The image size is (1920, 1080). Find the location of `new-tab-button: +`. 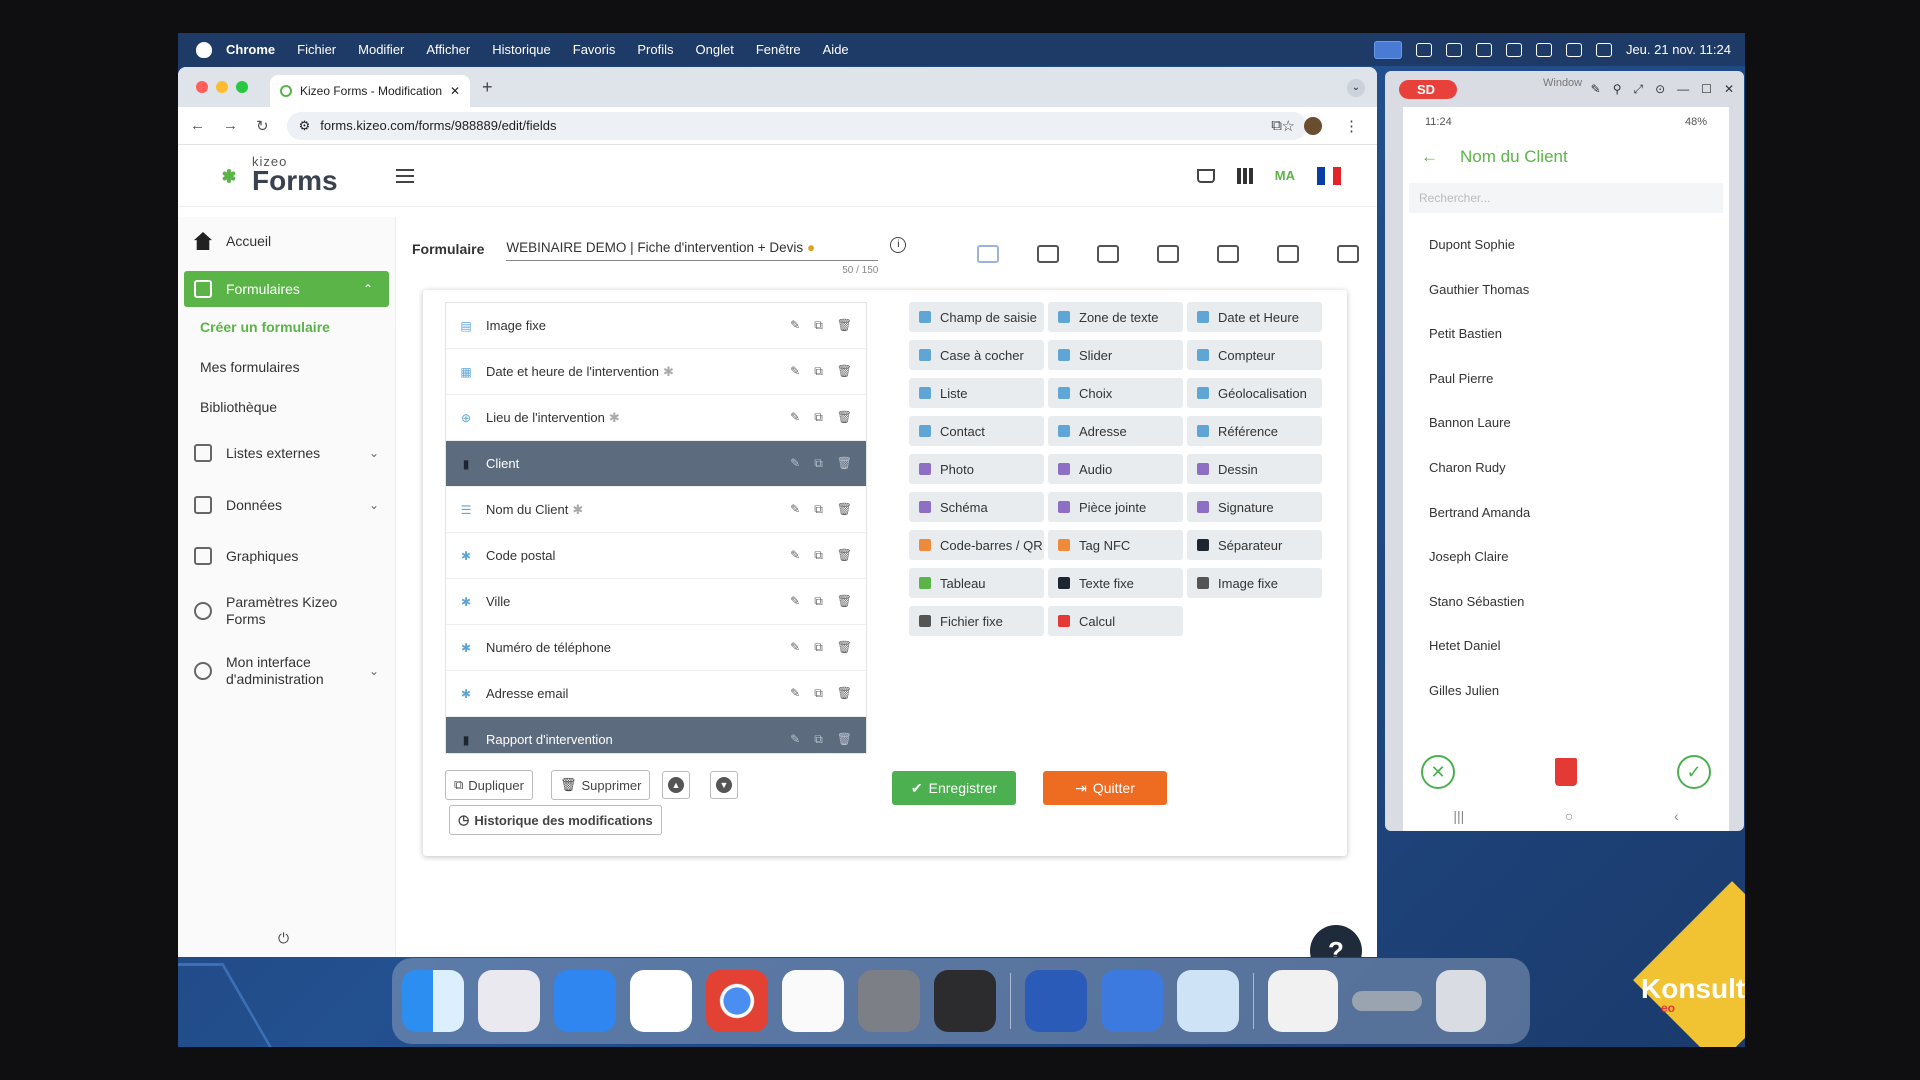

new-tab-button: + is located at coordinates (487, 87).